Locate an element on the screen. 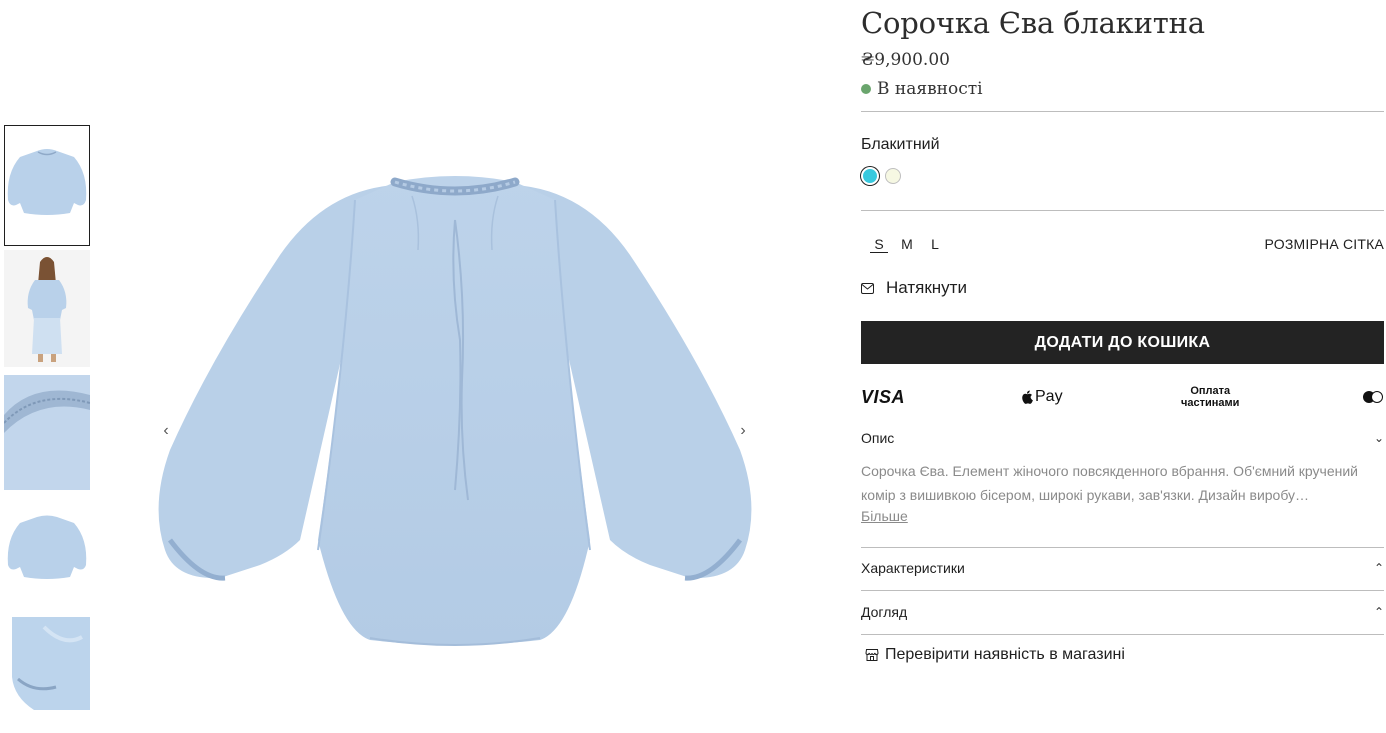 This screenshot has height=733, width=1386. read-more-link: Більше is located at coordinates (884, 516).